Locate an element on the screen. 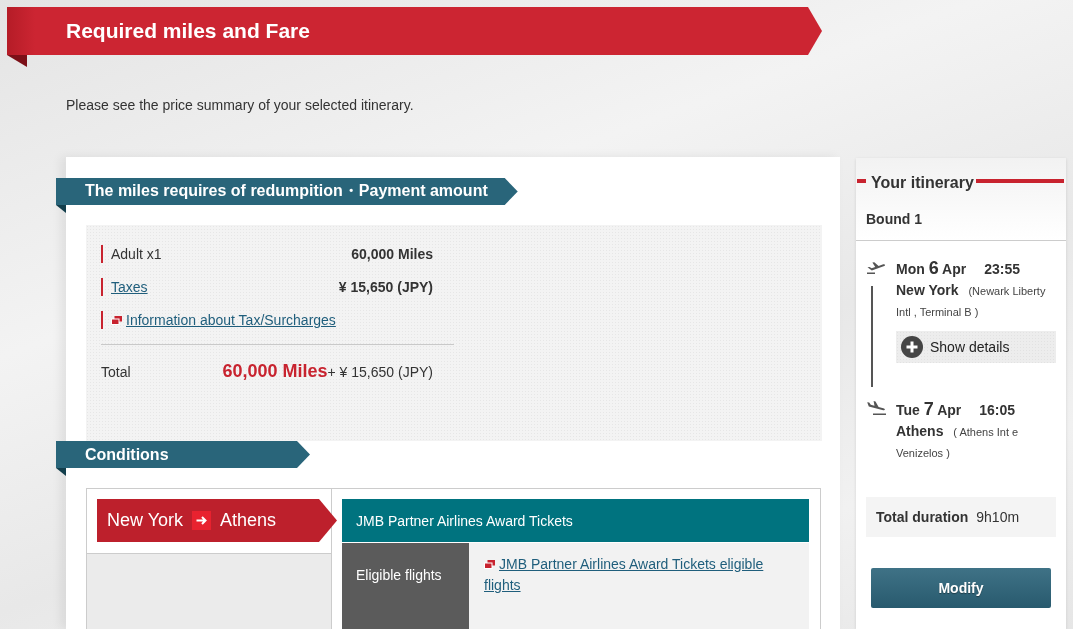 This screenshot has height=629, width=1073. price-value: 60,000 Miles is located at coordinates (392, 254).